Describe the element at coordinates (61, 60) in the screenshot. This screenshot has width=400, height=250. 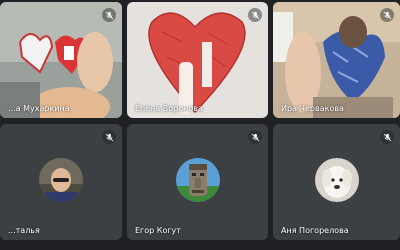
I see `participant-tile-1: ...а Мухаркина` at that location.